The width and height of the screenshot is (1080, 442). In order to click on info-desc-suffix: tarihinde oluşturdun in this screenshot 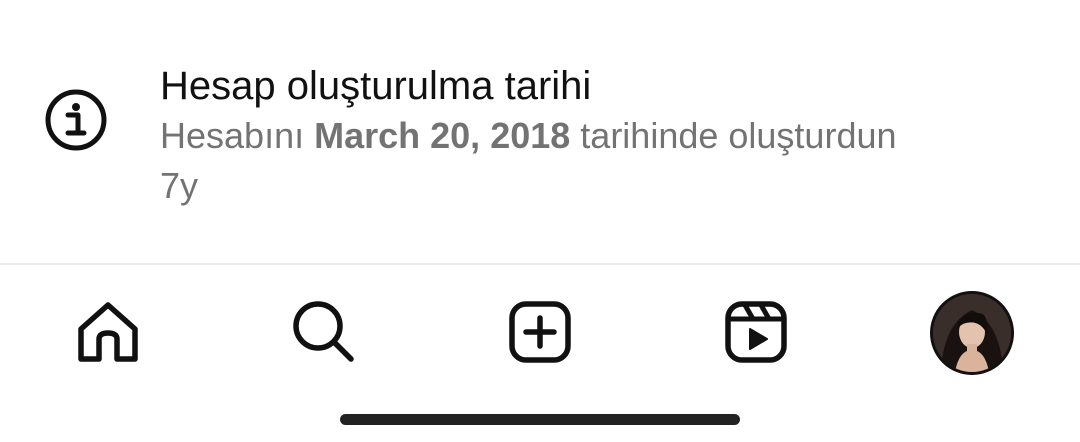, I will do `click(738, 135)`.